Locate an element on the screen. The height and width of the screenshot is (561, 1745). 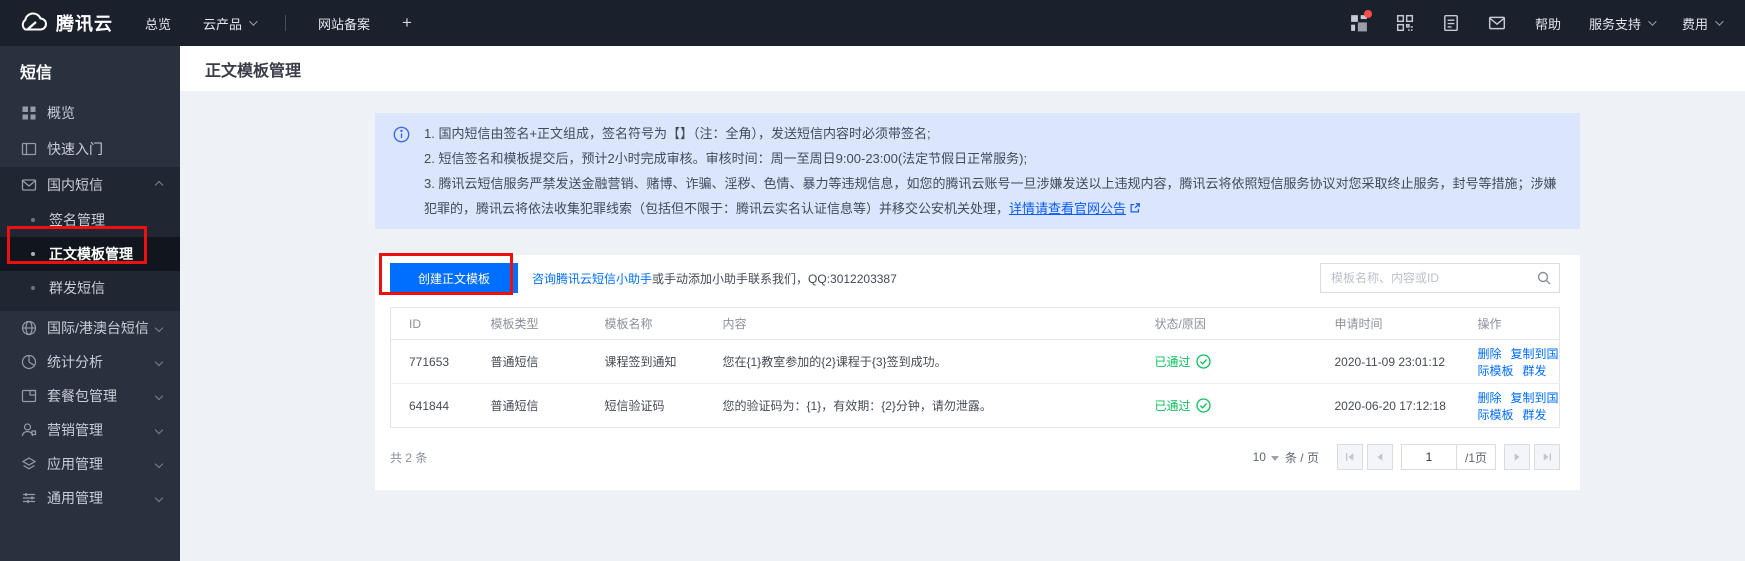
nav-icp-filing: 网站备案 is located at coordinates (344, 23).